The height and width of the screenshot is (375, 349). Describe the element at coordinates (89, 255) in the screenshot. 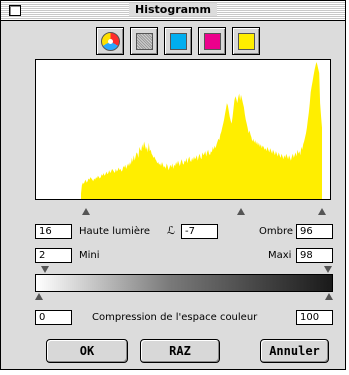

I see `mini-label: Mini` at that location.